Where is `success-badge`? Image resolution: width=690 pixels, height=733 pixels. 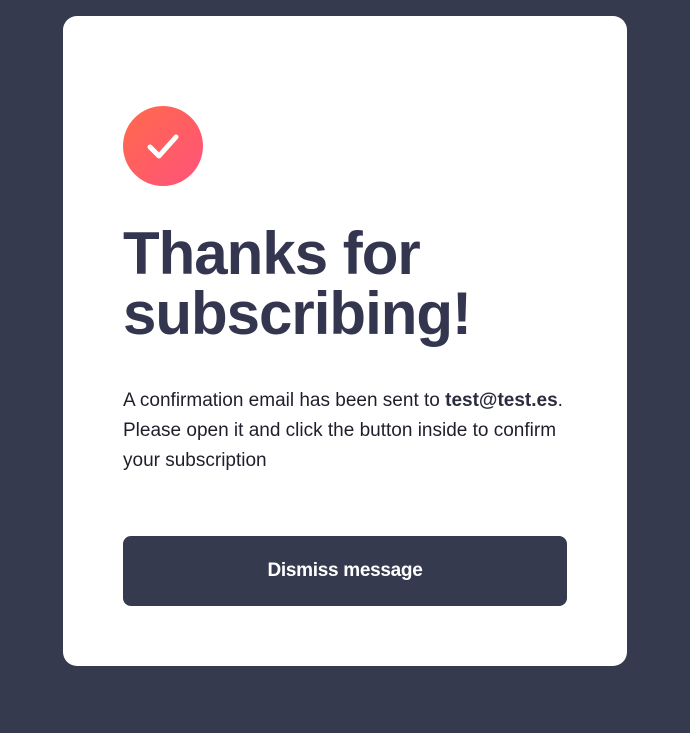 success-badge is located at coordinates (163, 146).